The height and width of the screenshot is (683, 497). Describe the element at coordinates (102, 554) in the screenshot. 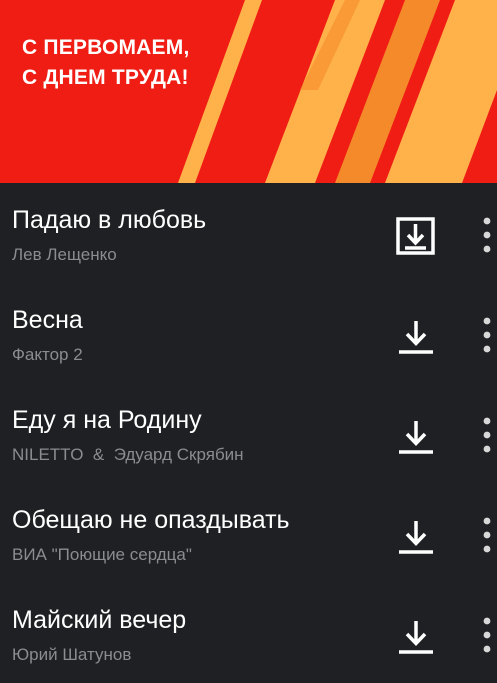

I see `track-artist: ВИА "Поющие сердца"` at that location.